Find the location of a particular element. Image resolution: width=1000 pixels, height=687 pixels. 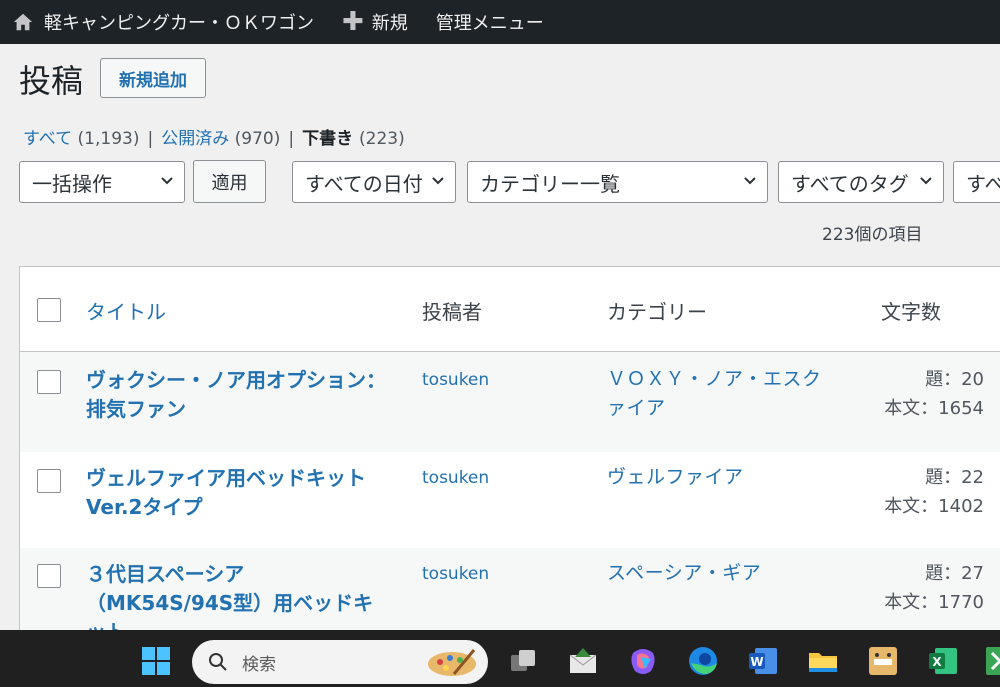

word-count-body: 本文：1402 is located at coordinates (934, 506).